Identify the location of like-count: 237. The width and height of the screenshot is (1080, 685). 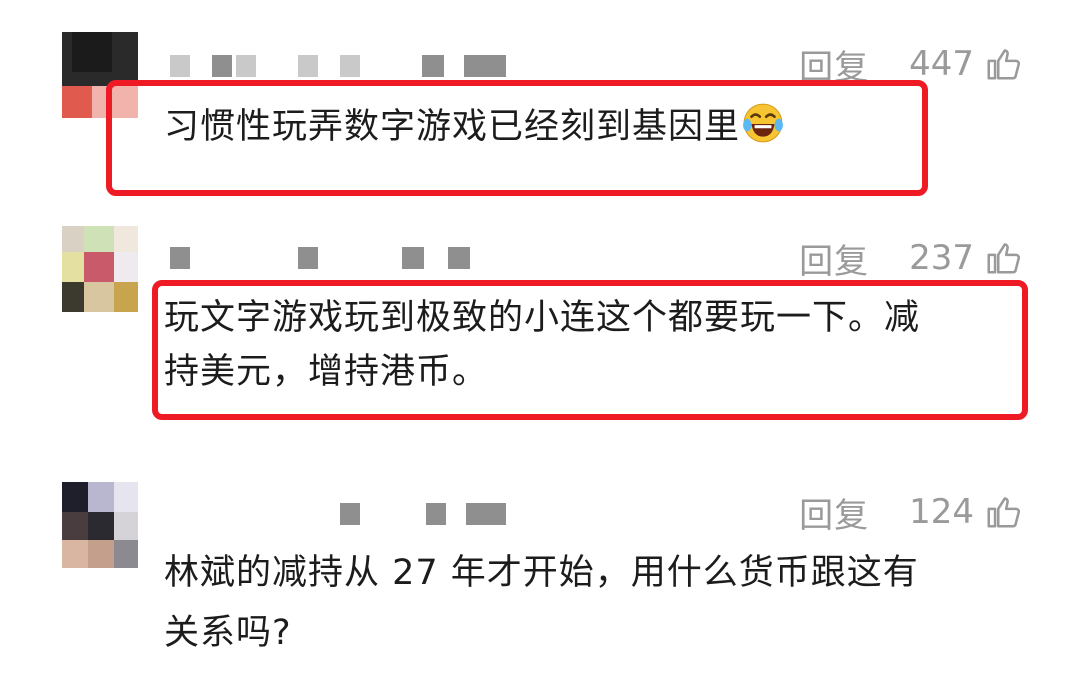
(941, 258).